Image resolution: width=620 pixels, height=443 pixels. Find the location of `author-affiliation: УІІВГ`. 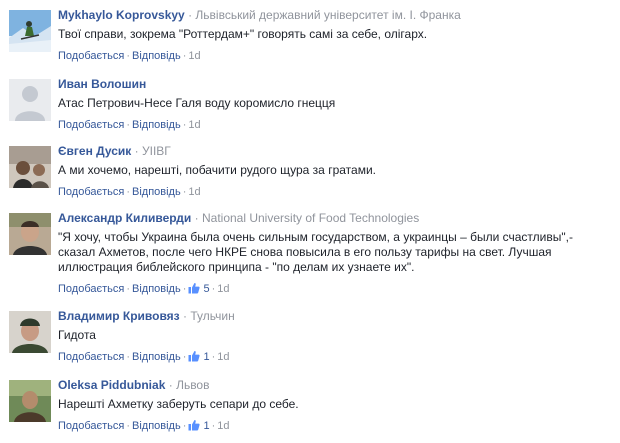

author-affiliation: УІІВГ is located at coordinates (156, 151).